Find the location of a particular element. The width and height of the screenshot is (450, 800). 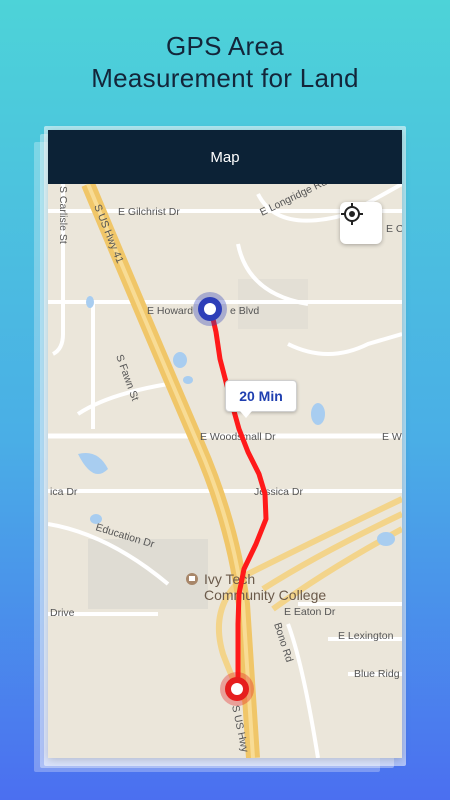

street-label: E Eaton Dr is located at coordinates (310, 612).